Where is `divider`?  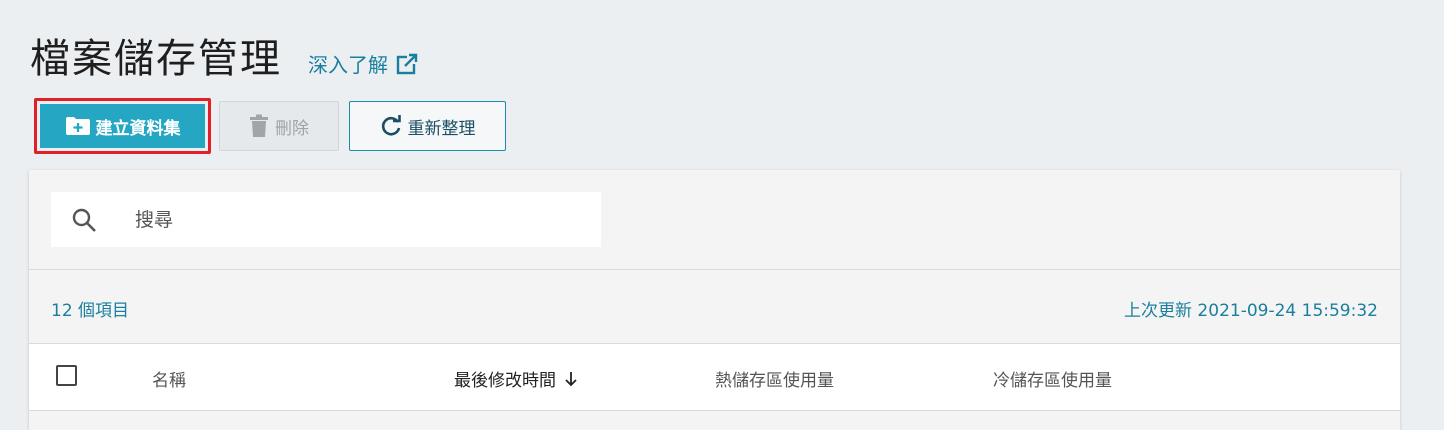 divider is located at coordinates (714, 269).